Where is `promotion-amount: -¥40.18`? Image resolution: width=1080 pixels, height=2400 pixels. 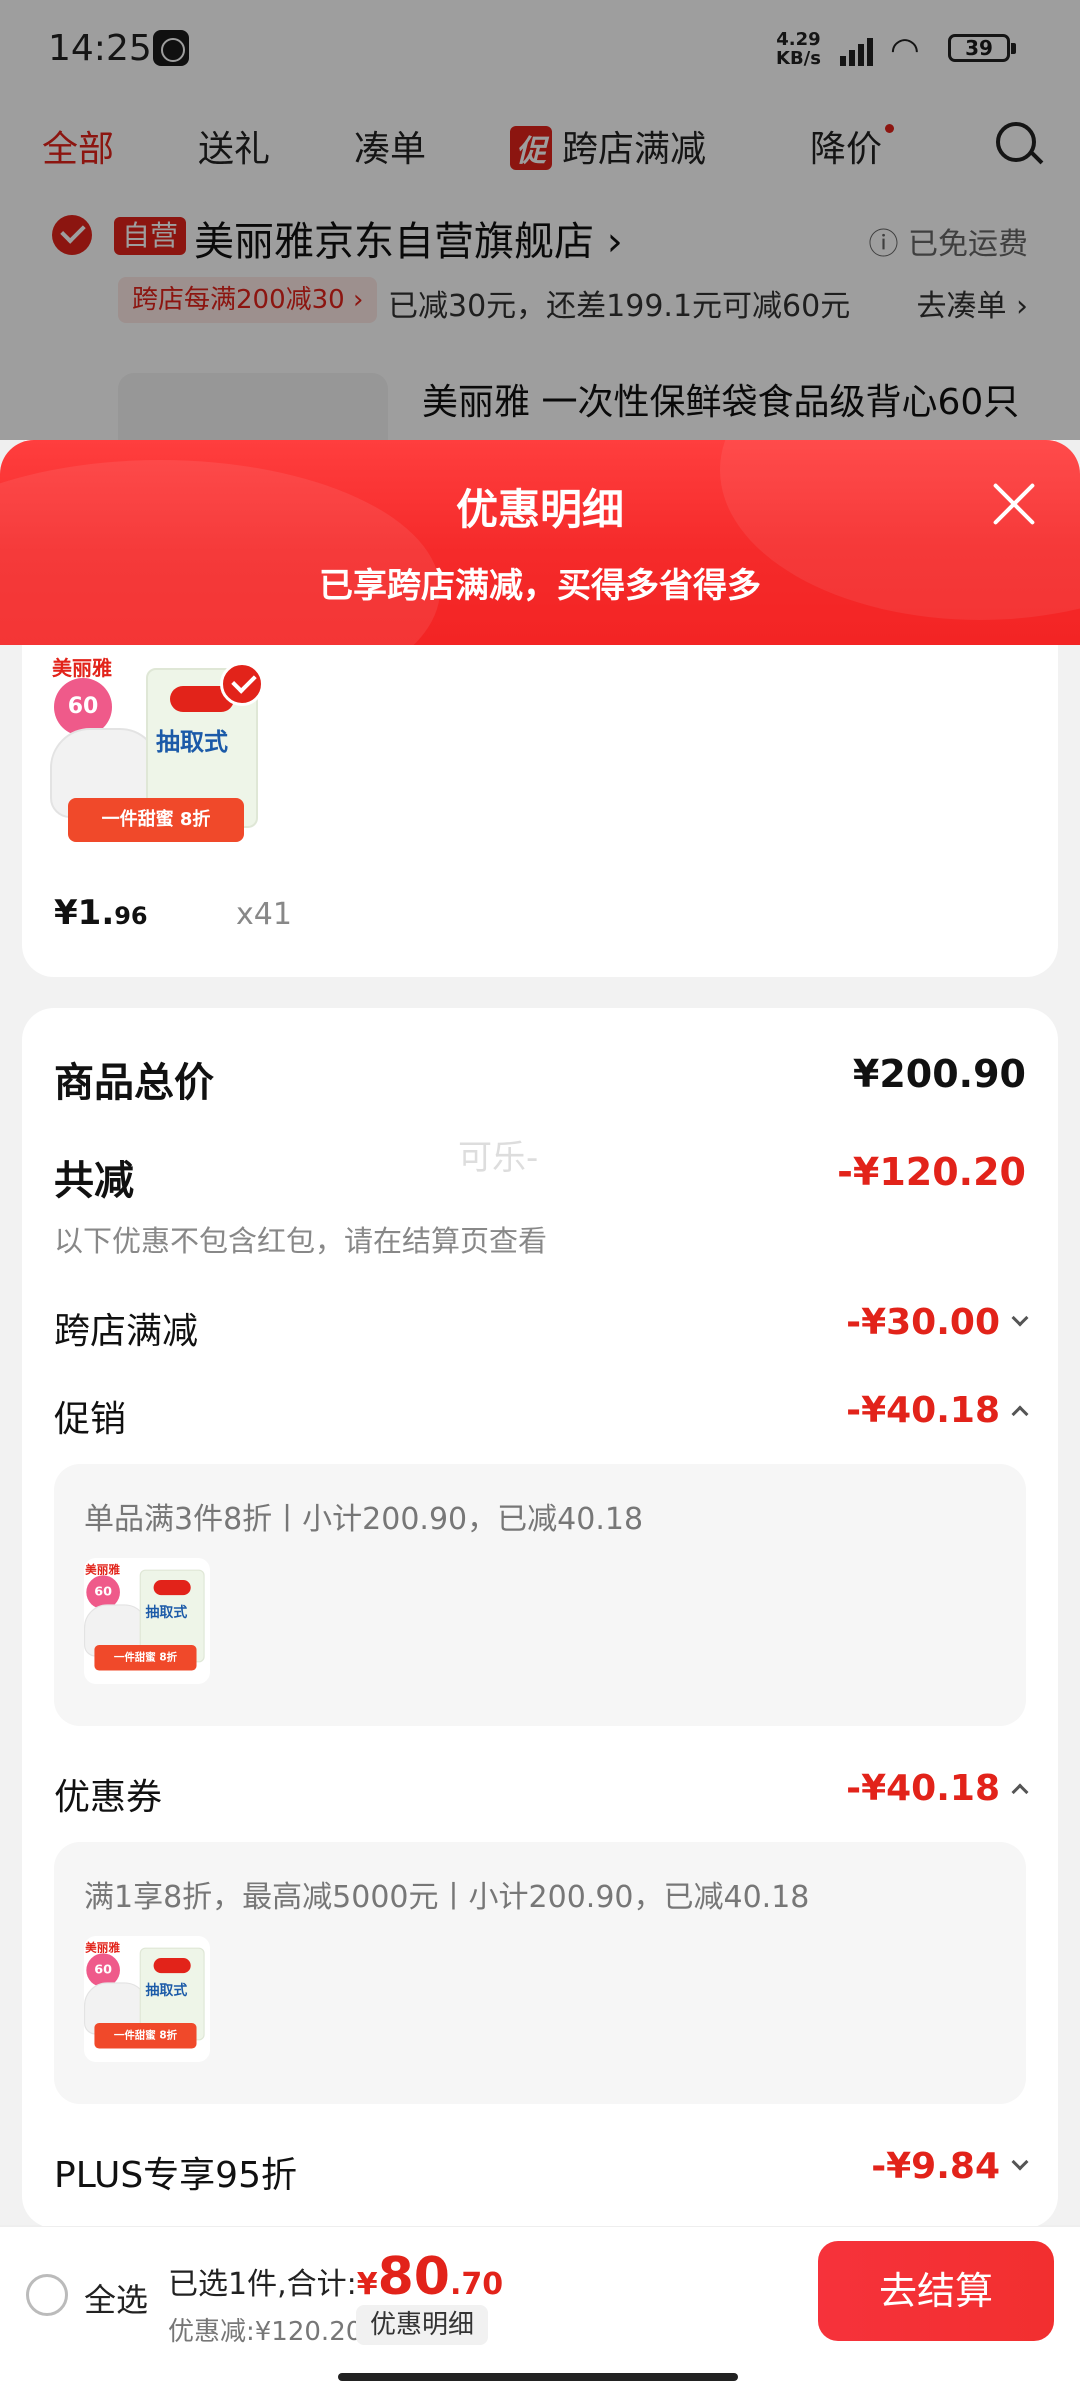 promotion-amount: -¥40.18 is located at coordinates (937, 1410).